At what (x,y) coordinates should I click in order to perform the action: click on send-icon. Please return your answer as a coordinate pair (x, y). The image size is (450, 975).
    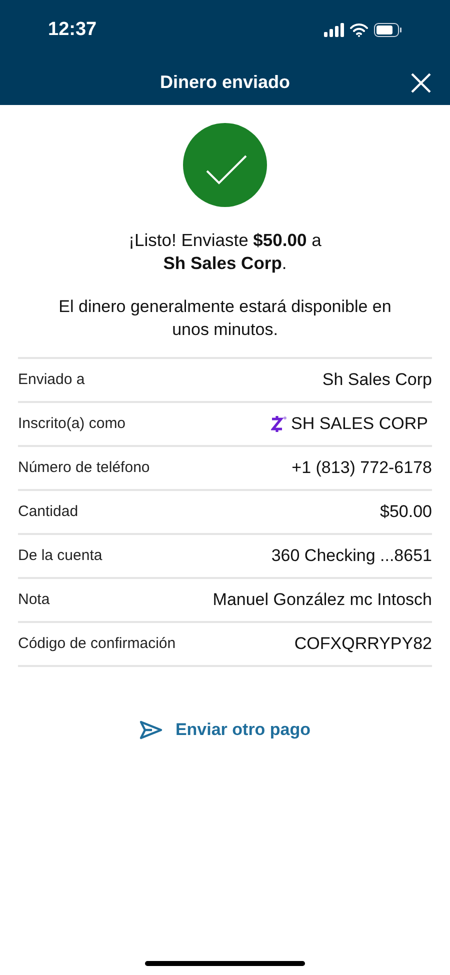
    Looking at the image, I should click on (151, 730).